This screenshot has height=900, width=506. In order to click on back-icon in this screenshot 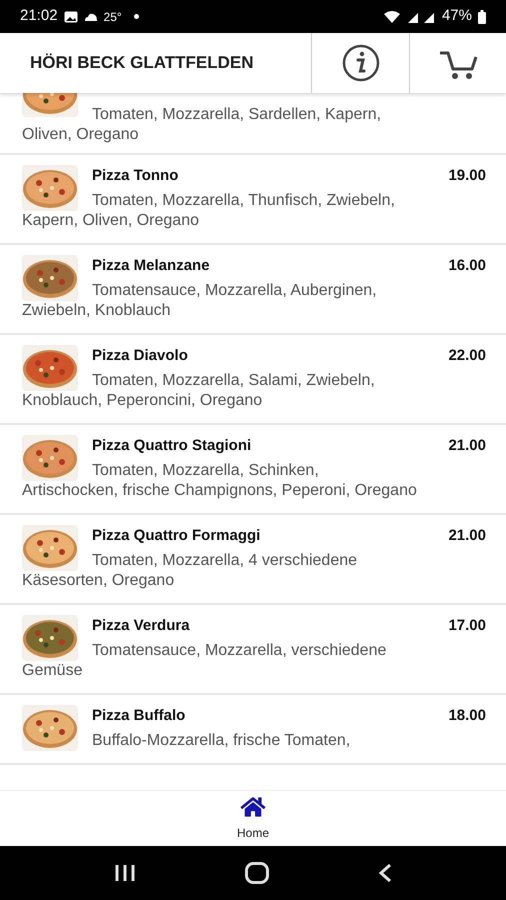, I will do `click(385, 873)`.